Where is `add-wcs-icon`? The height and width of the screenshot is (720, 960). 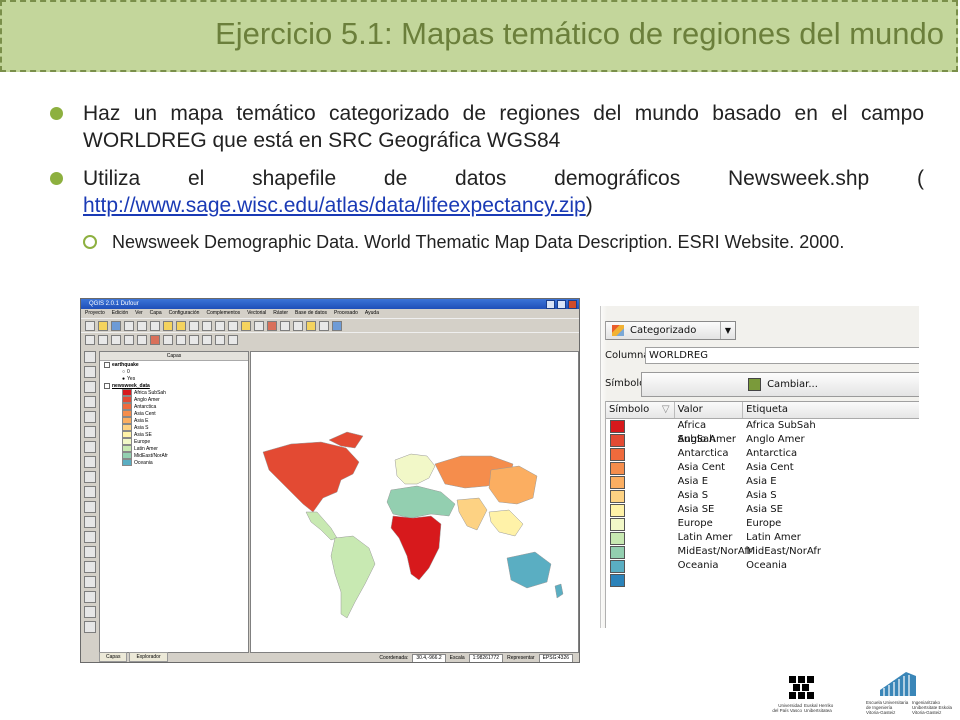
add-wcs-icon is located at coordinates (90, 462).